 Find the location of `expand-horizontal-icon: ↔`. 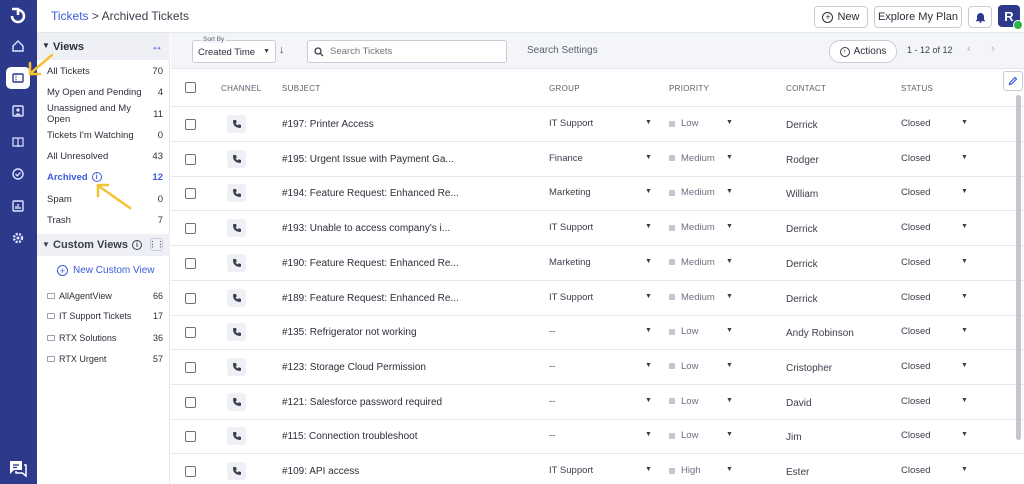

expand-horizontal-icon: ↔ is located at coordinates (157, 46).